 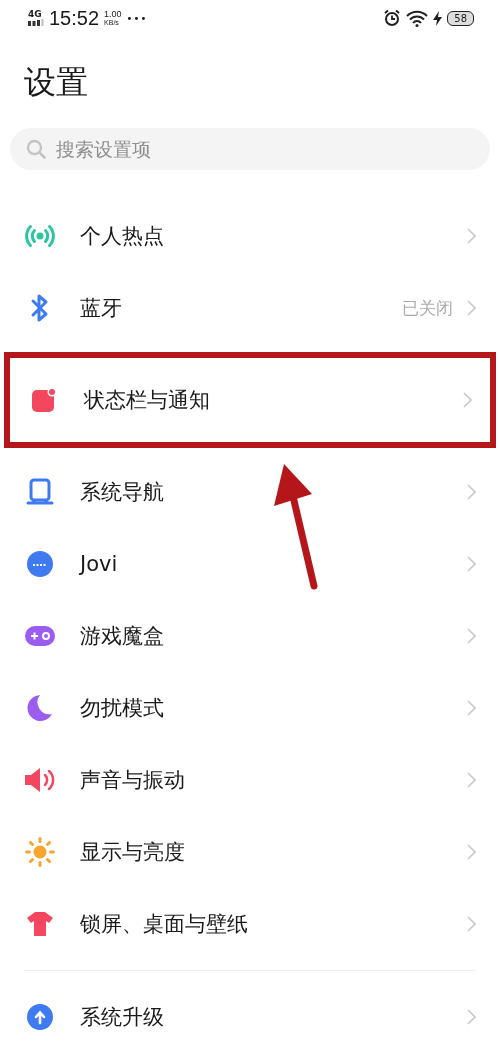 I want to click on signal-icon, so click(x=36, y=22).